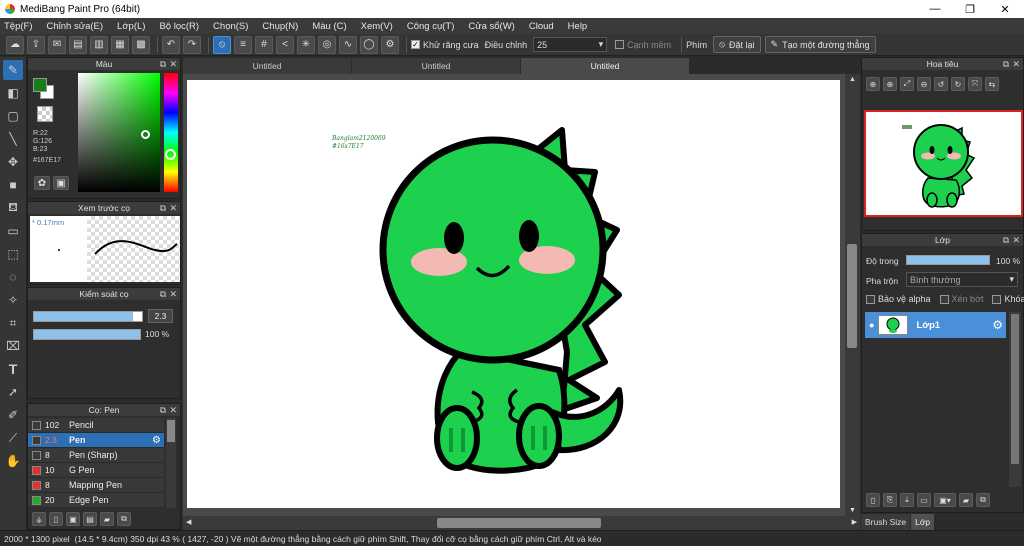 The image size is (1024, 546). Describe the element at coordinates (141, 44) in the screenshot. I see `grid-icon: ▩` at that location.